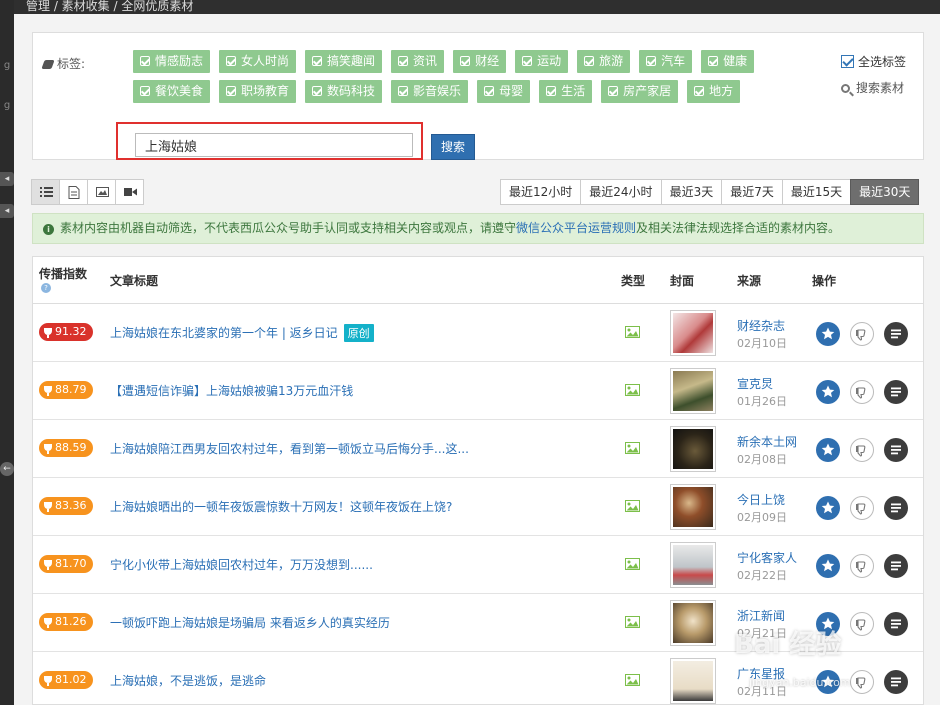  Describe the element at coordinates (873, 61) in the screenshot. I see `select-all-tags-checkbox: 全选标签` at that location.